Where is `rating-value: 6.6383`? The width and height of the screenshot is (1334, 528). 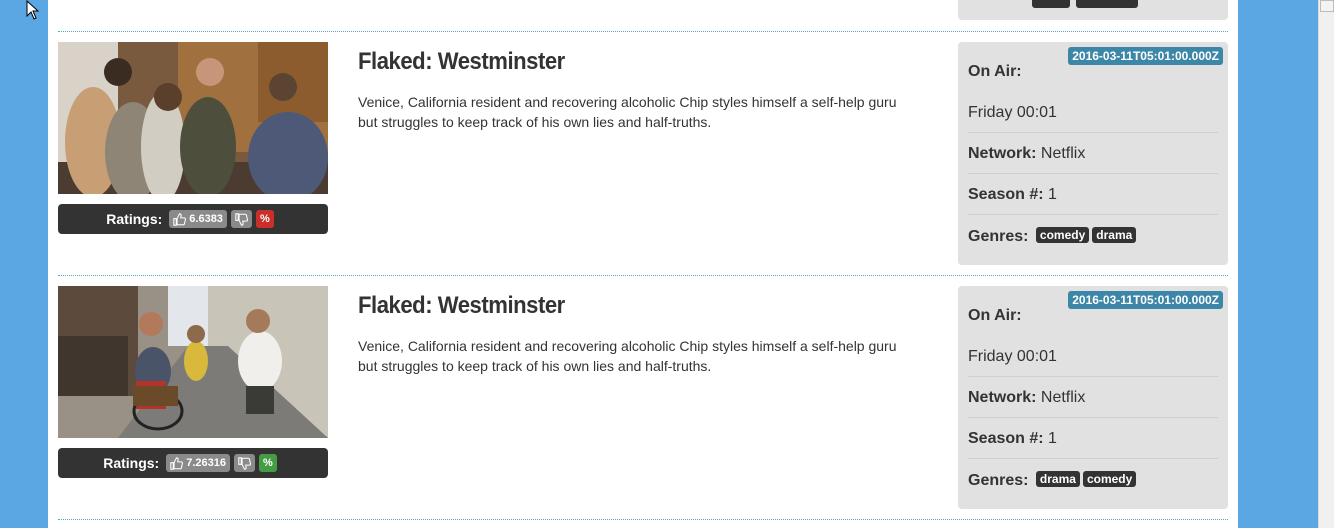
rating-value: 6.6383 is located at coordinates (206, 219).